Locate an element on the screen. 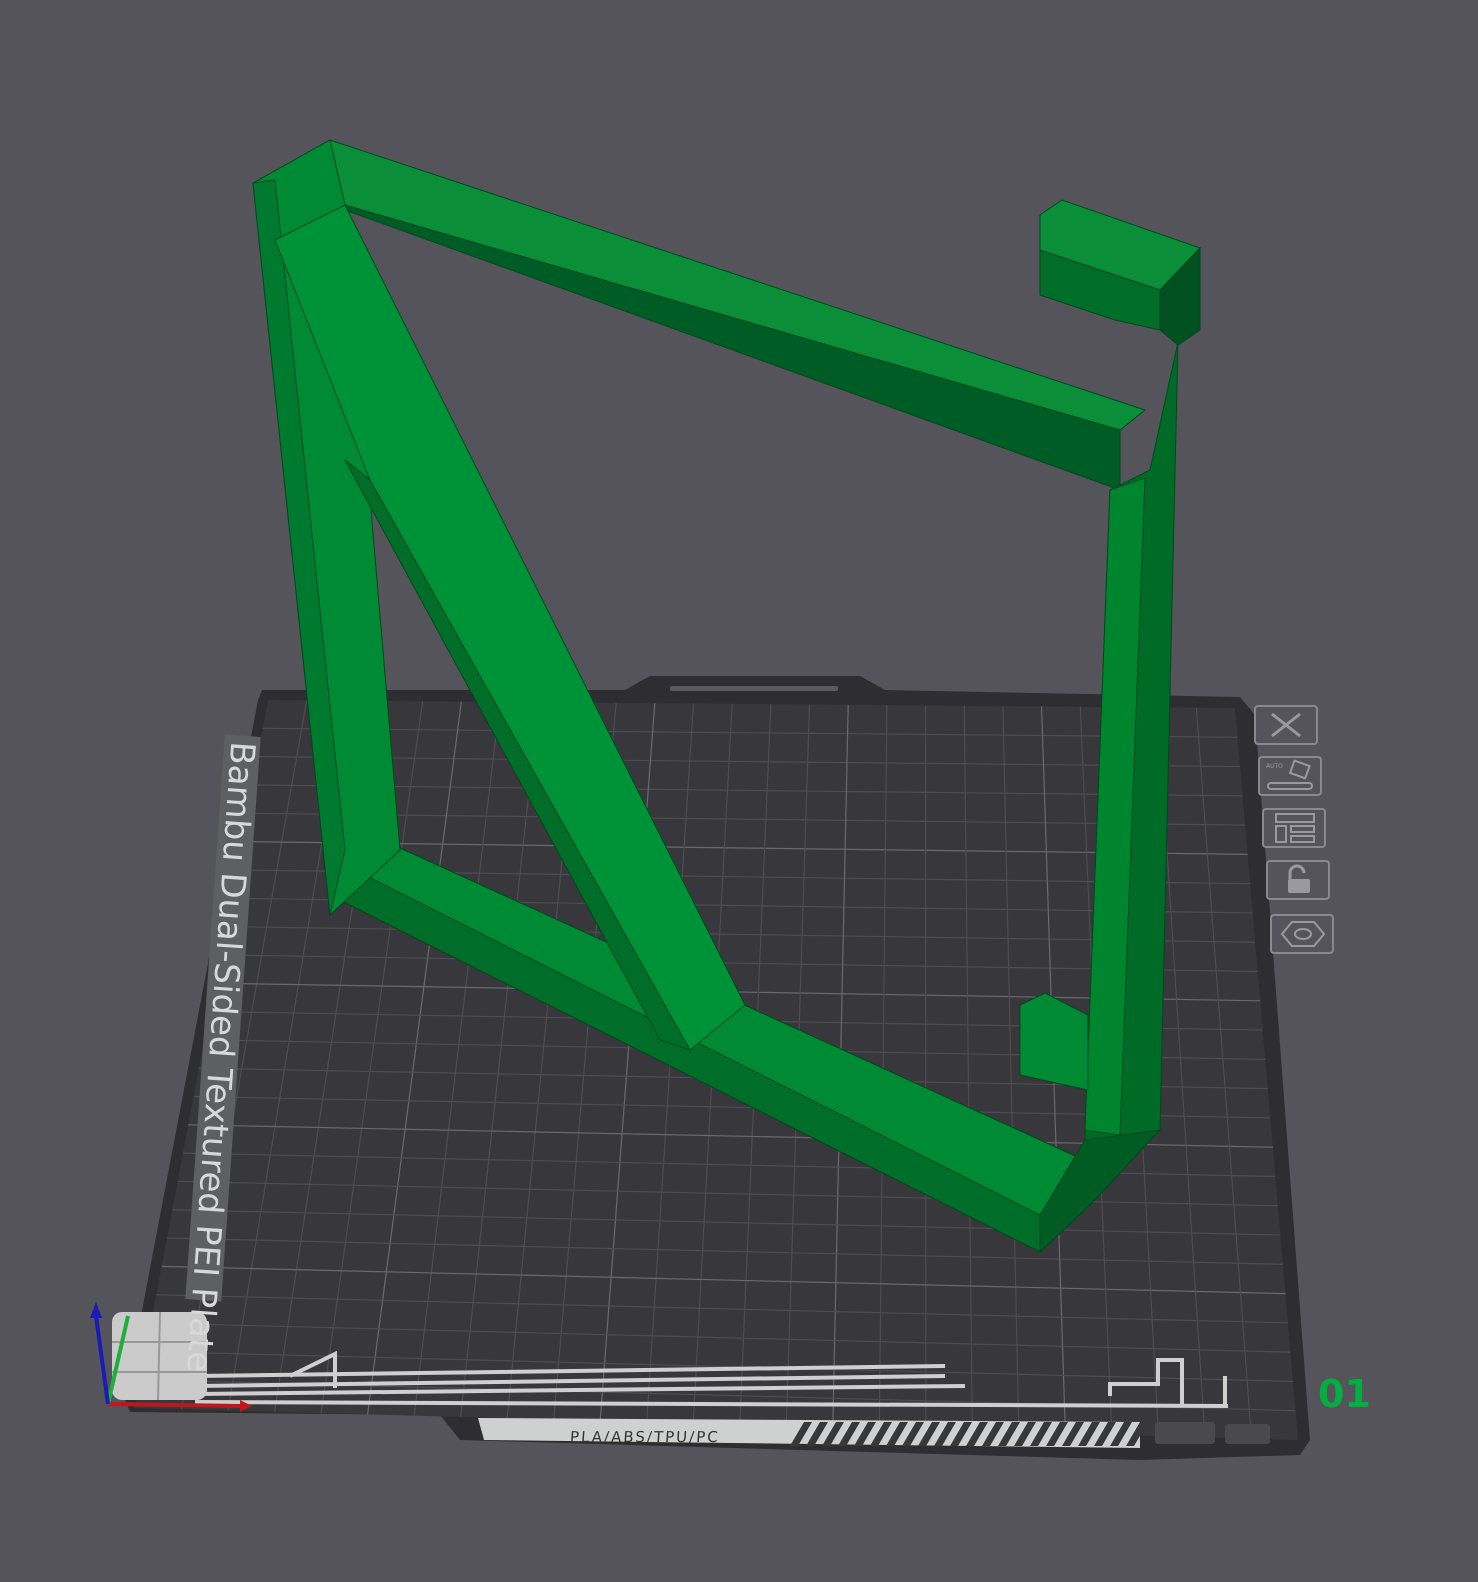  layout-icon is located at coordinates (1295, 828).